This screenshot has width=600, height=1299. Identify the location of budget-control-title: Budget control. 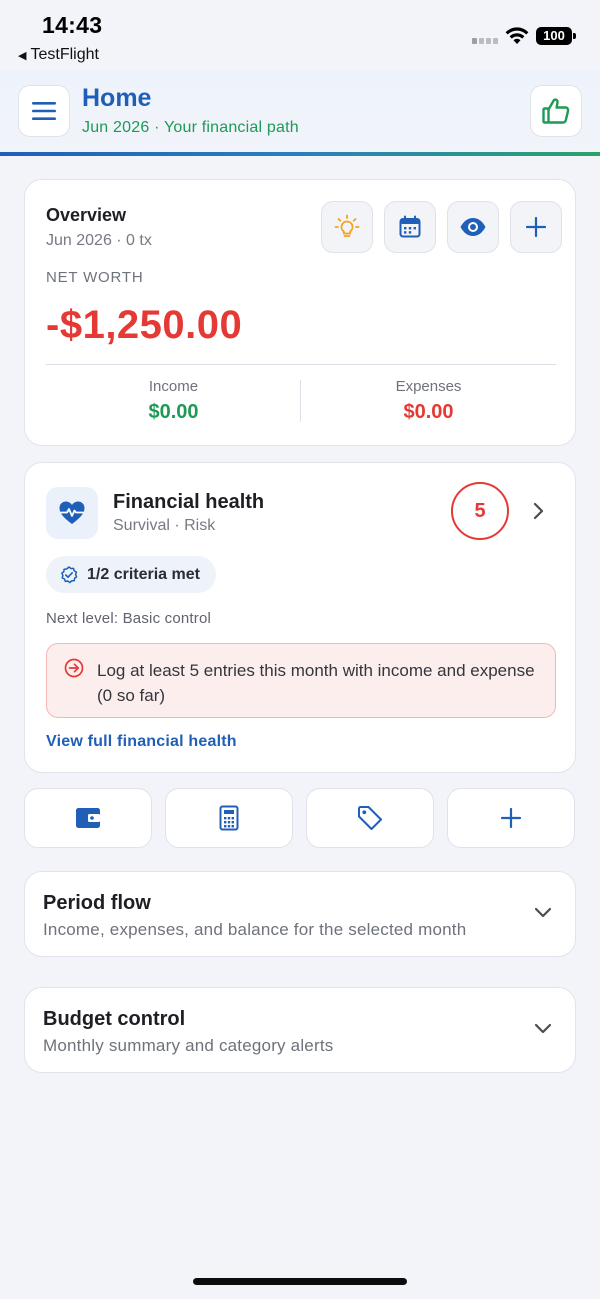
(114, 1019).